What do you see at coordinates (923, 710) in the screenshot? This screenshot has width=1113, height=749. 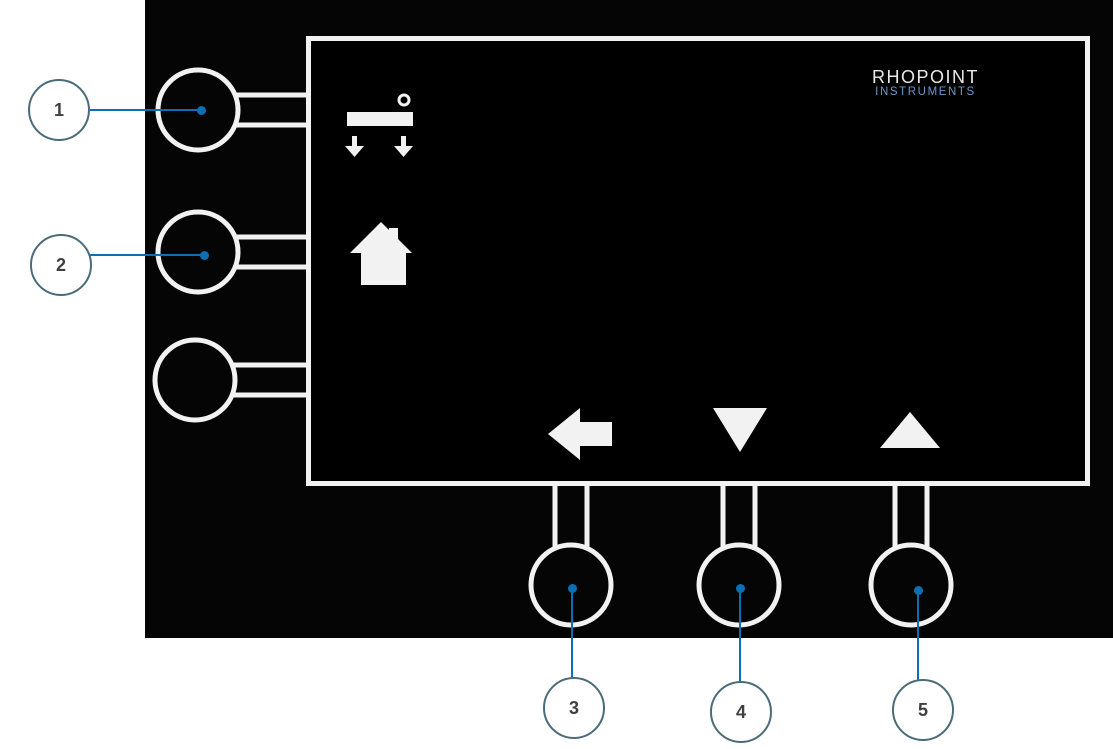 I see `callout-5: 5` at bounding box center [923, 710].